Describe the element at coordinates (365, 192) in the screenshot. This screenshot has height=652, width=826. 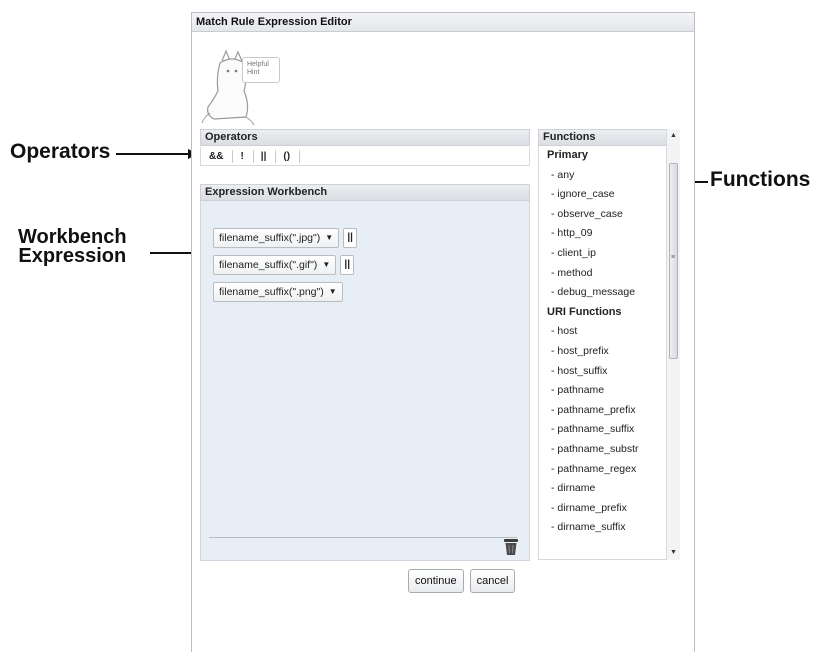
I see `workbench-header: Expression Workbench` at that location.